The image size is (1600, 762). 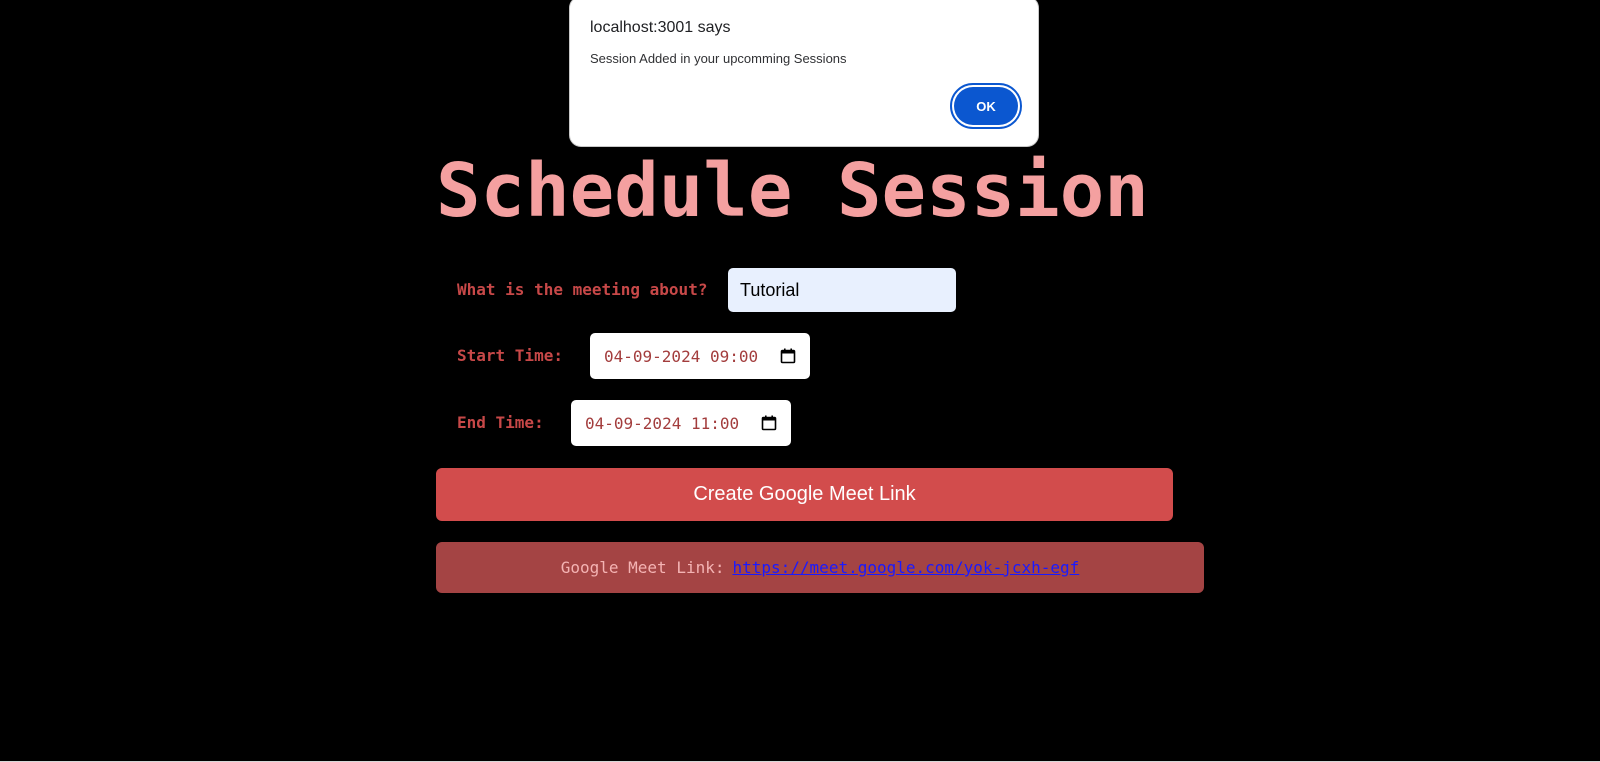 What do you see at coordinates (718, 58) in the screenshot?
I see `dialog-message: Session Added in your upcomming Sessions` at bounding box center [718, 58].